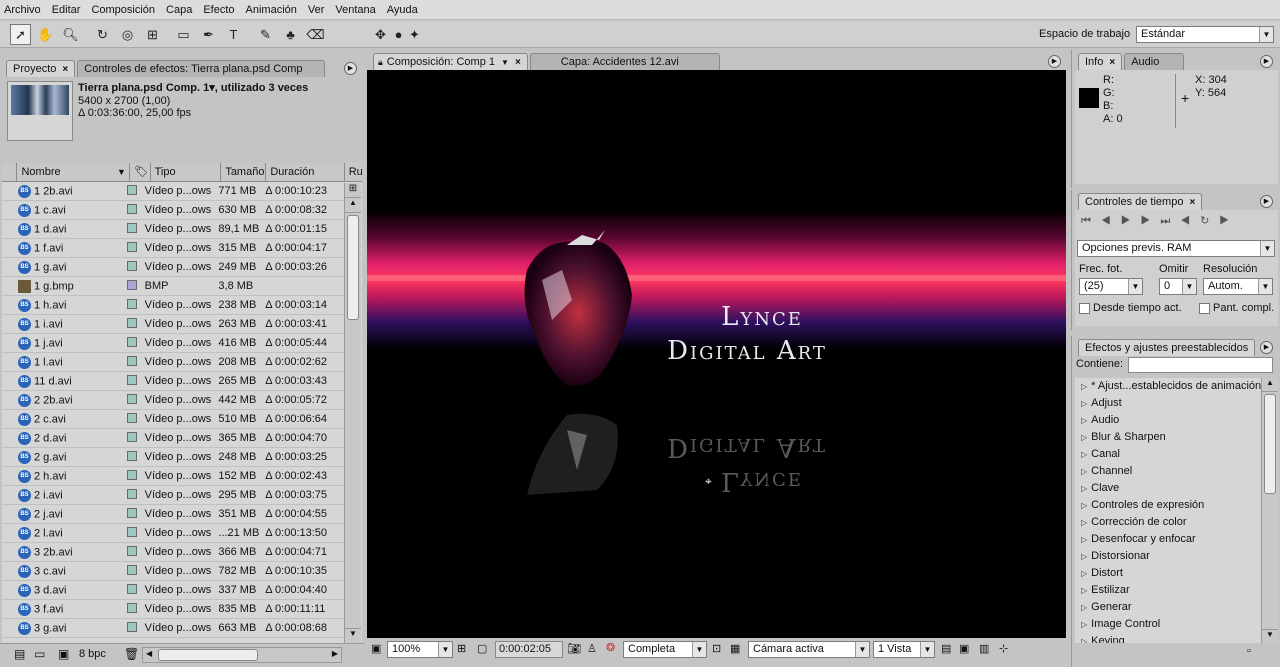 This screenshot has width=1280, height=667. I want to click on trash-icon: 🗑︎, so click(131, 654).